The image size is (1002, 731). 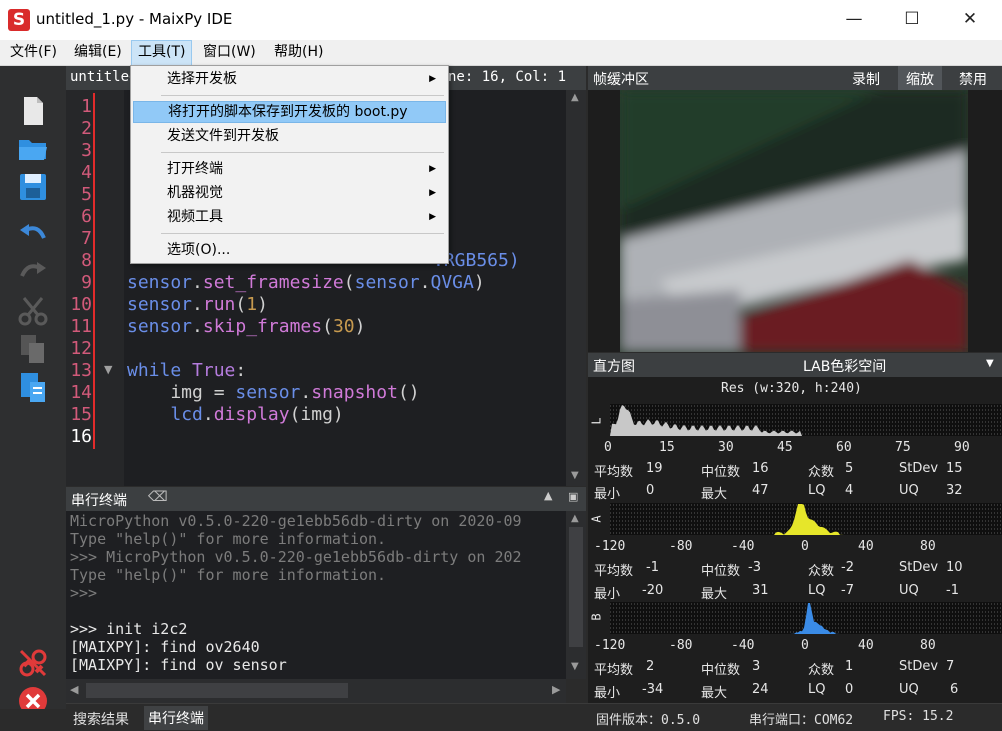 I want to click on save-icon, so click(x=33, y=187).